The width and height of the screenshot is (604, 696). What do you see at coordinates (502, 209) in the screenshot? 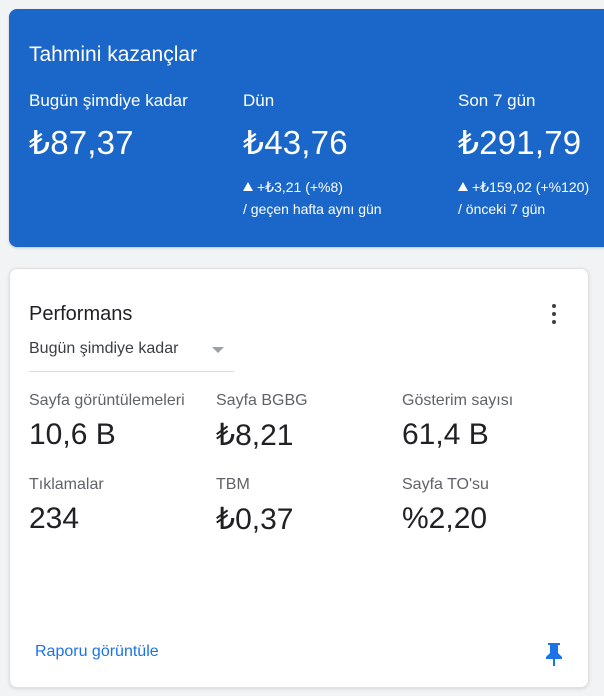
I see `earnings-last7-compare: / önceki 7 gün` at bounding box center [502, 209].